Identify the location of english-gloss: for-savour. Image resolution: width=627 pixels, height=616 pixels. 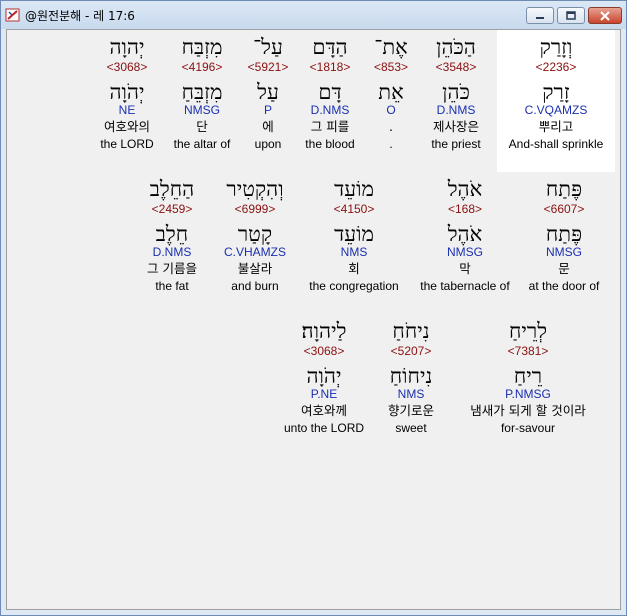
(528, 428).